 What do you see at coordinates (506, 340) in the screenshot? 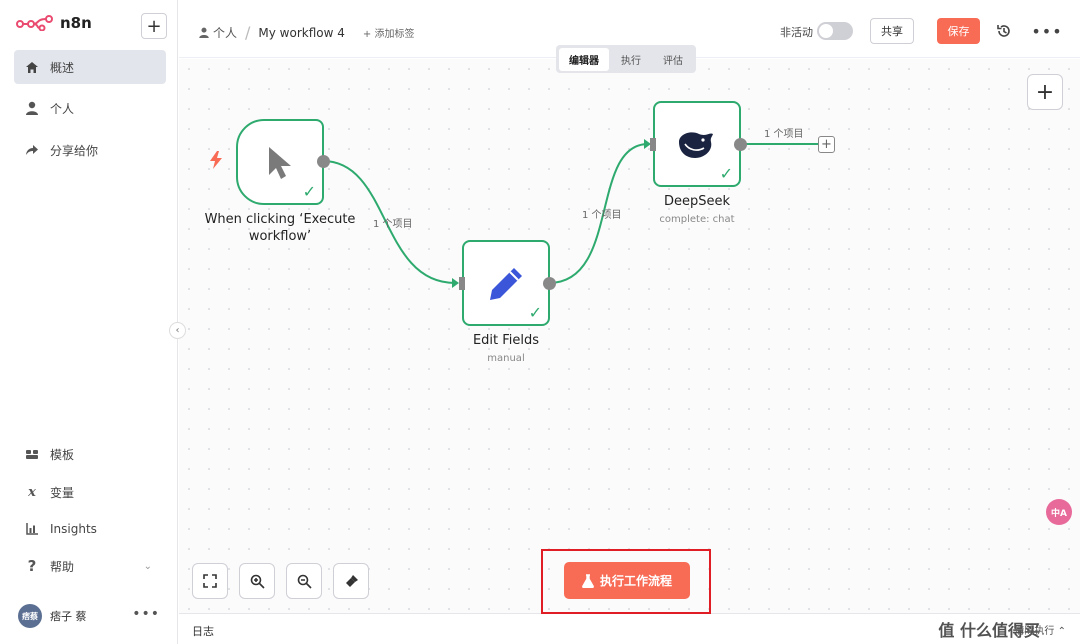
I see `node-title: Edit Fields` at bounding box center [506, 340].